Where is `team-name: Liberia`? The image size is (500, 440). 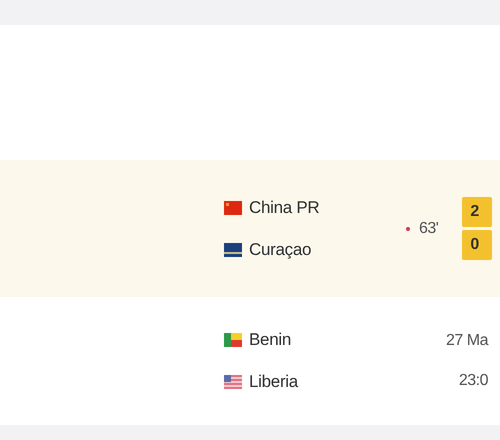 team-name: Liberia is located at coordinates (273, 382).